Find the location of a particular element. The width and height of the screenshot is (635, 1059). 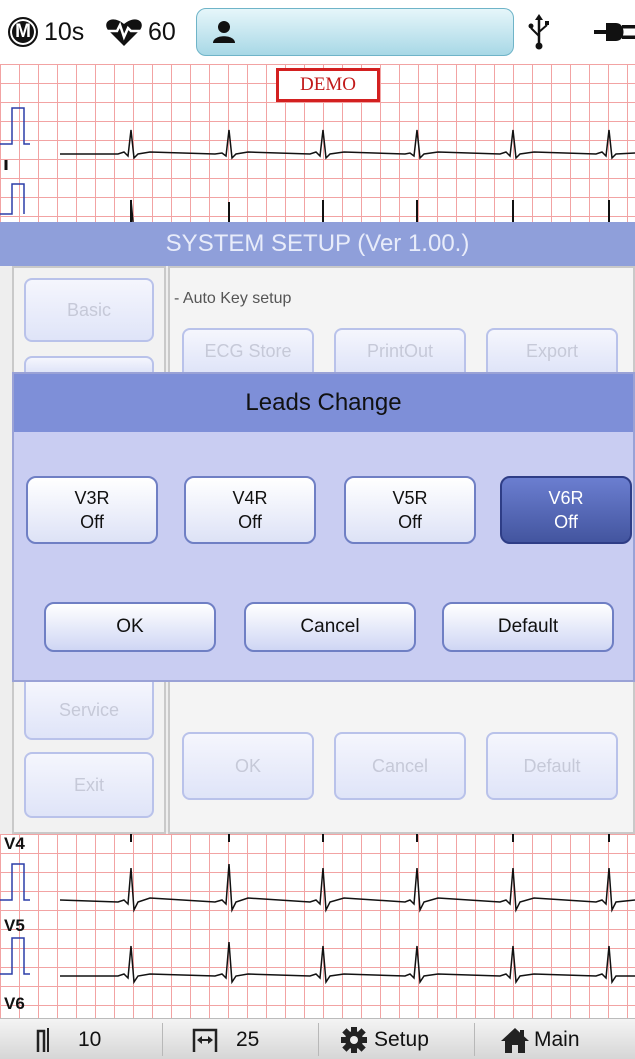

usb-icon is located at coordinates (538, 32).